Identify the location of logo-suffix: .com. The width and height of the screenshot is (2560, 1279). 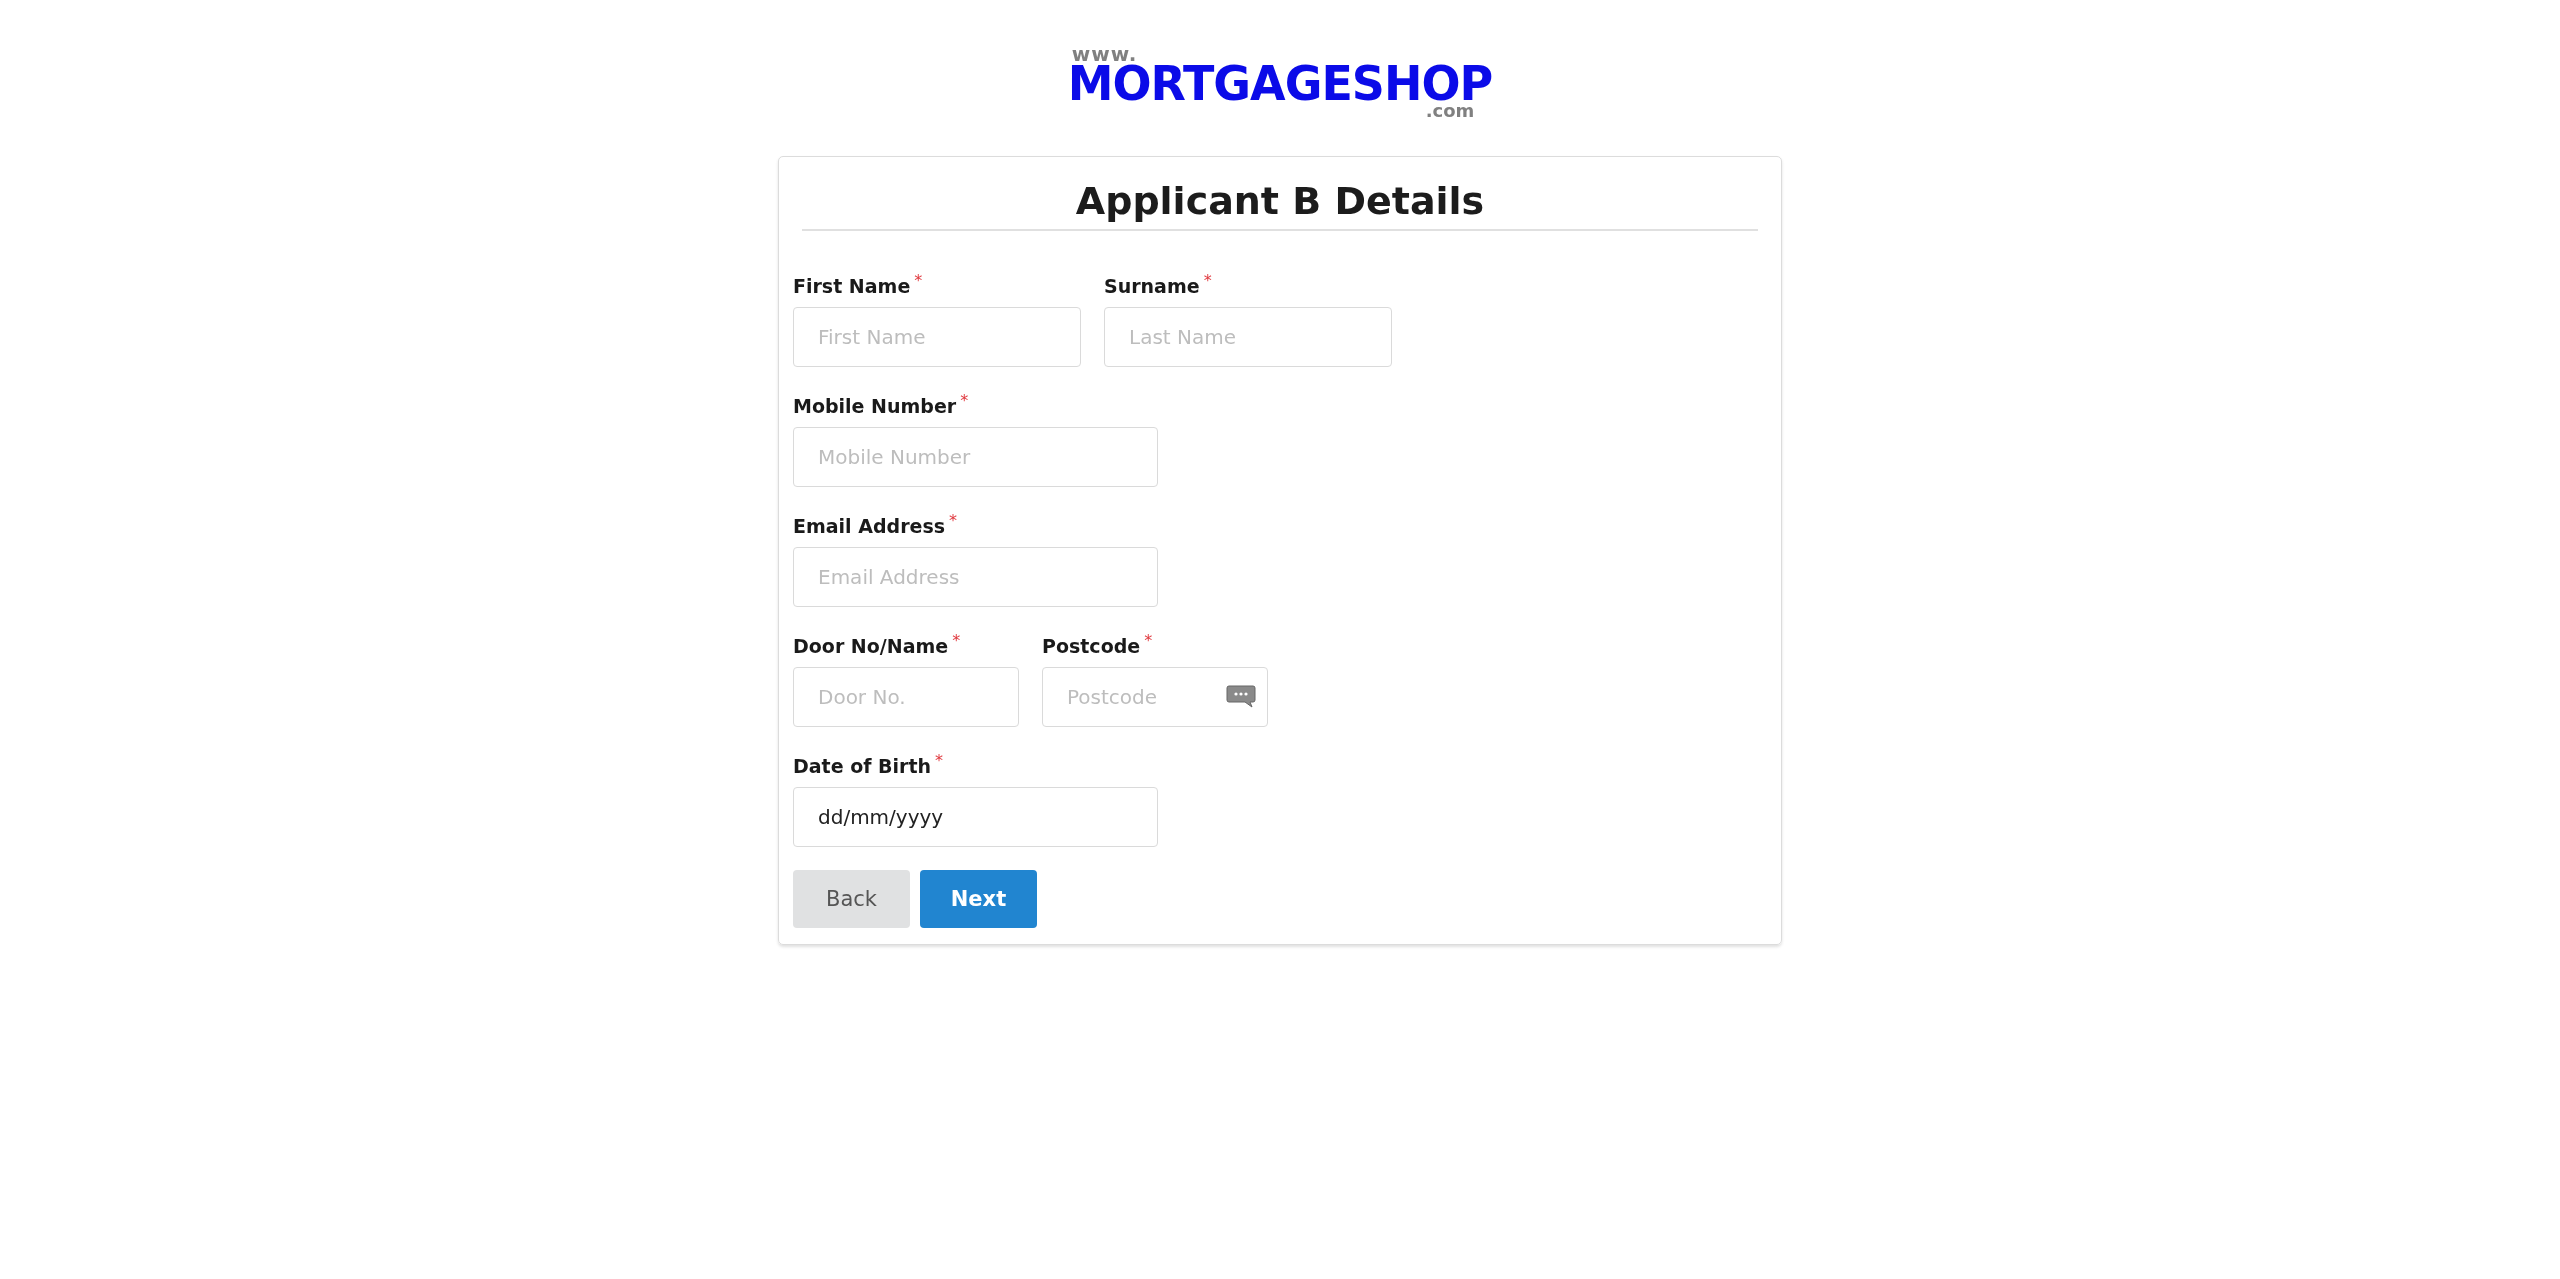
(1450, 111).